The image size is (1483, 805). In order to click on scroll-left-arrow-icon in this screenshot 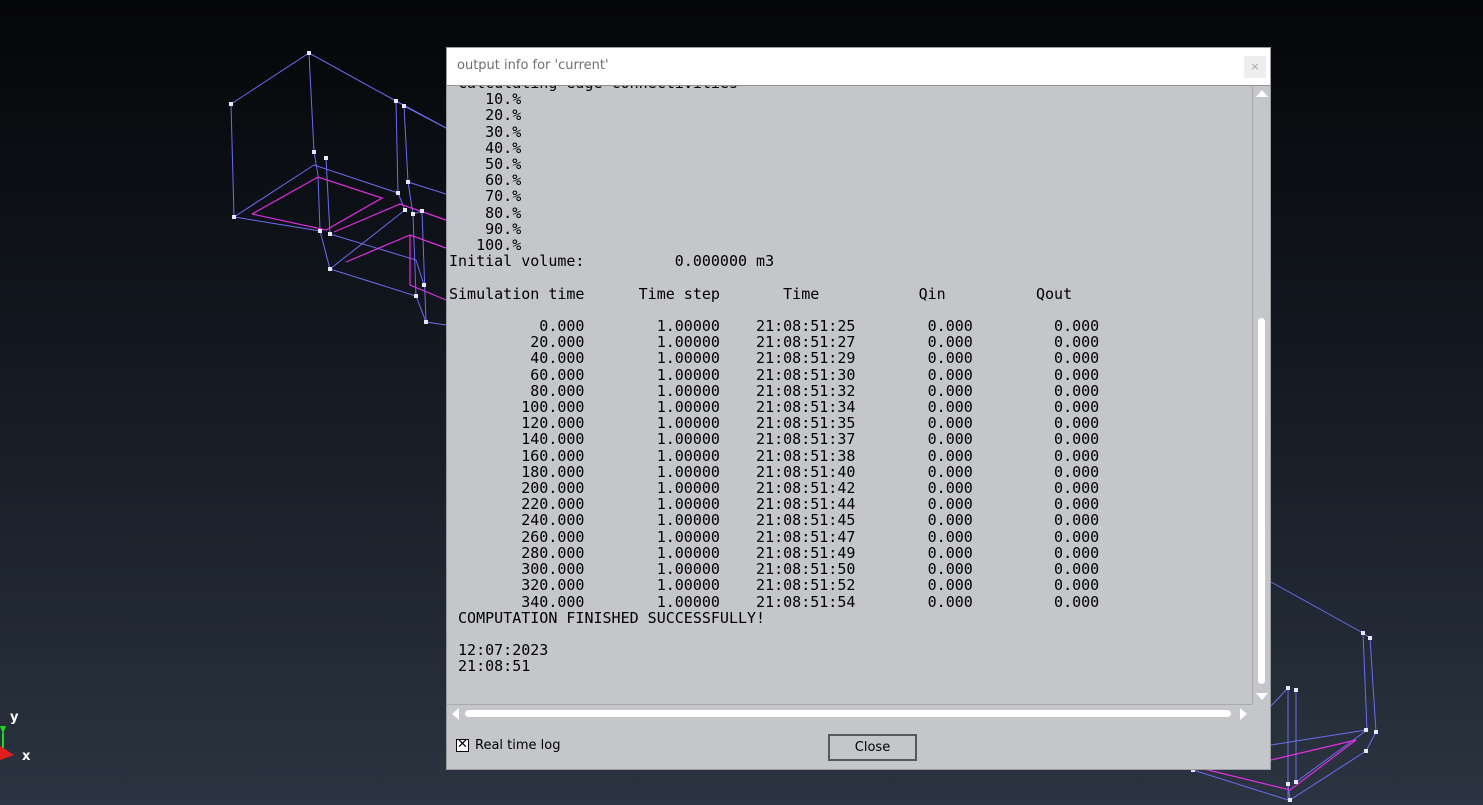, I will do `click(455, 714)`.